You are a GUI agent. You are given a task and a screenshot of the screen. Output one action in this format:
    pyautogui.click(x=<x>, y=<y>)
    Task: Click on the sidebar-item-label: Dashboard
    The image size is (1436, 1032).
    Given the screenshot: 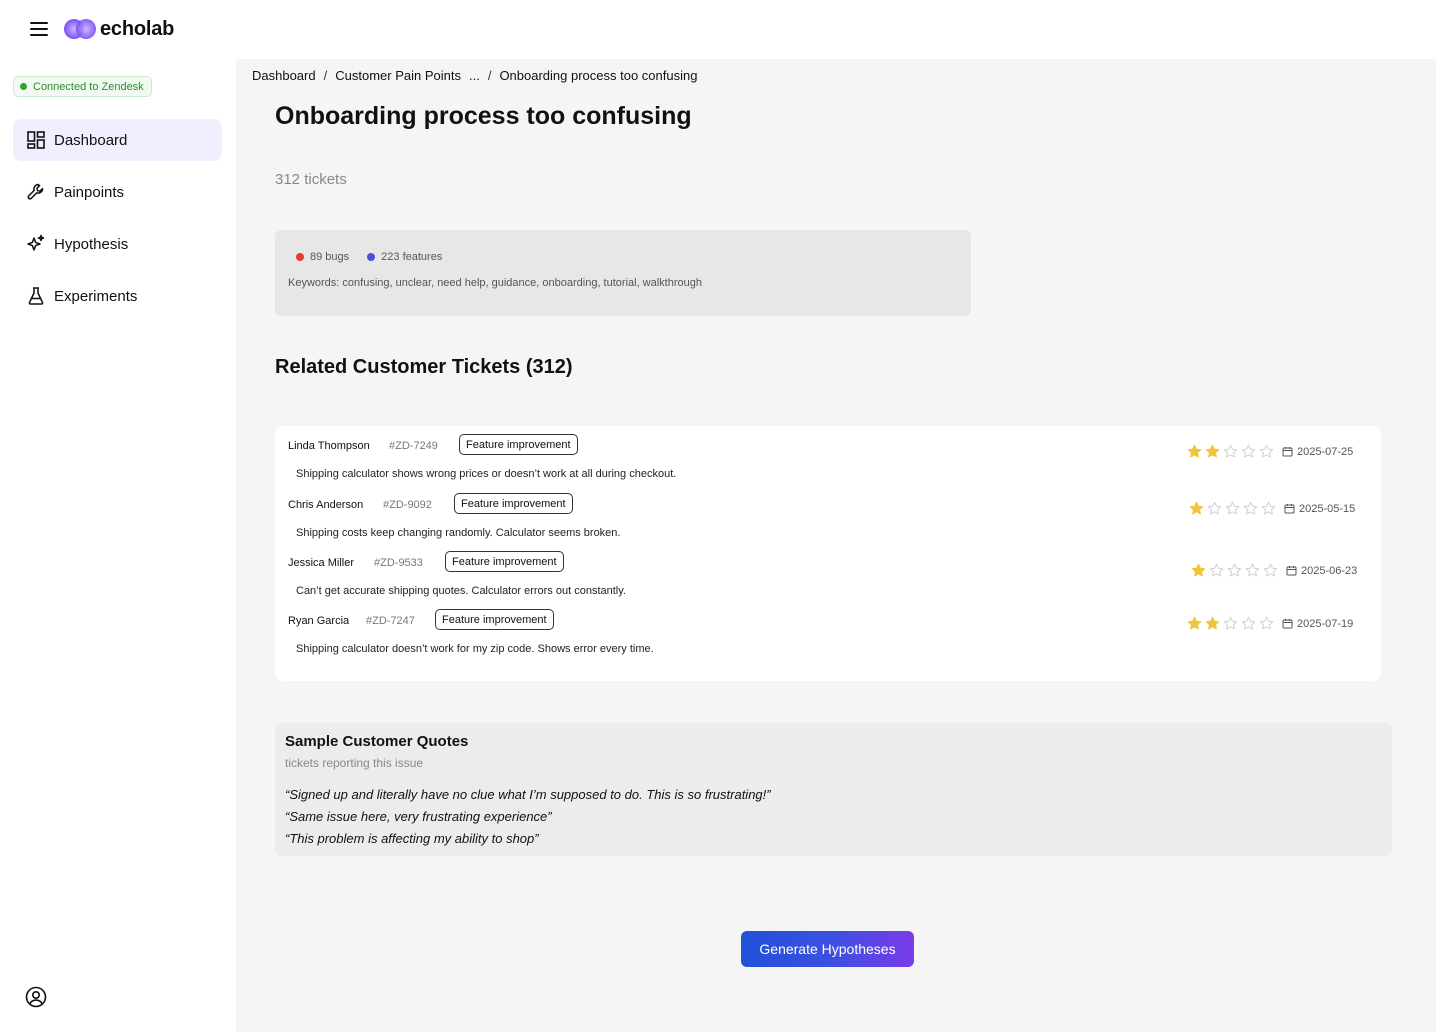 What is the action you would take?
    pyautogui.click(x=91, y=140)
    